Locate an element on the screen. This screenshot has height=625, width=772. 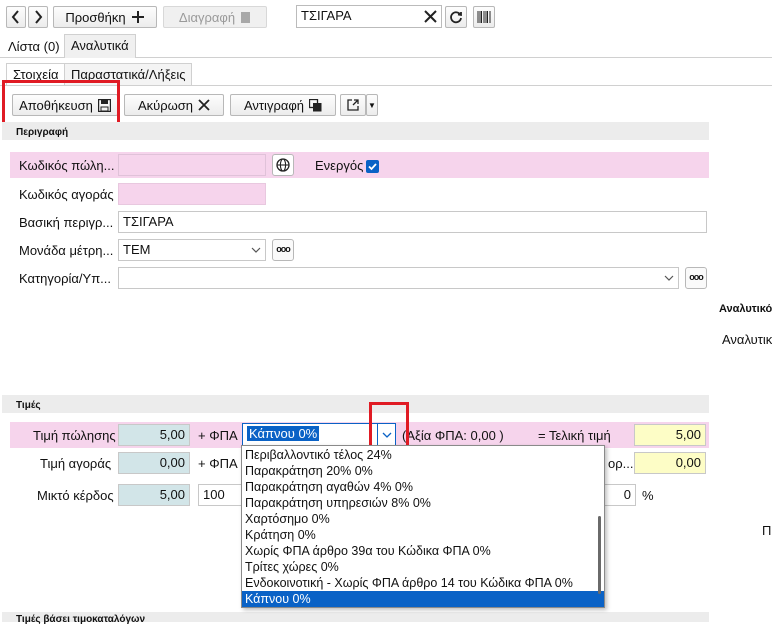
vat-label: + ΦΠΑ is located at coordinates (218, 435).